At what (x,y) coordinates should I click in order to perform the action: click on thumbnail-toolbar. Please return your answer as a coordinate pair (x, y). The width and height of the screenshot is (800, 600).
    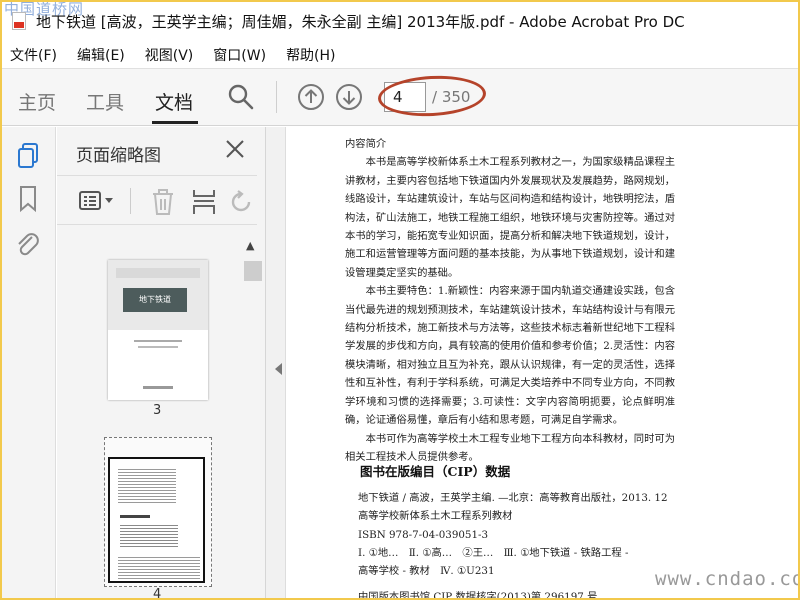
    Looking at the image, I should click on (157, 200).